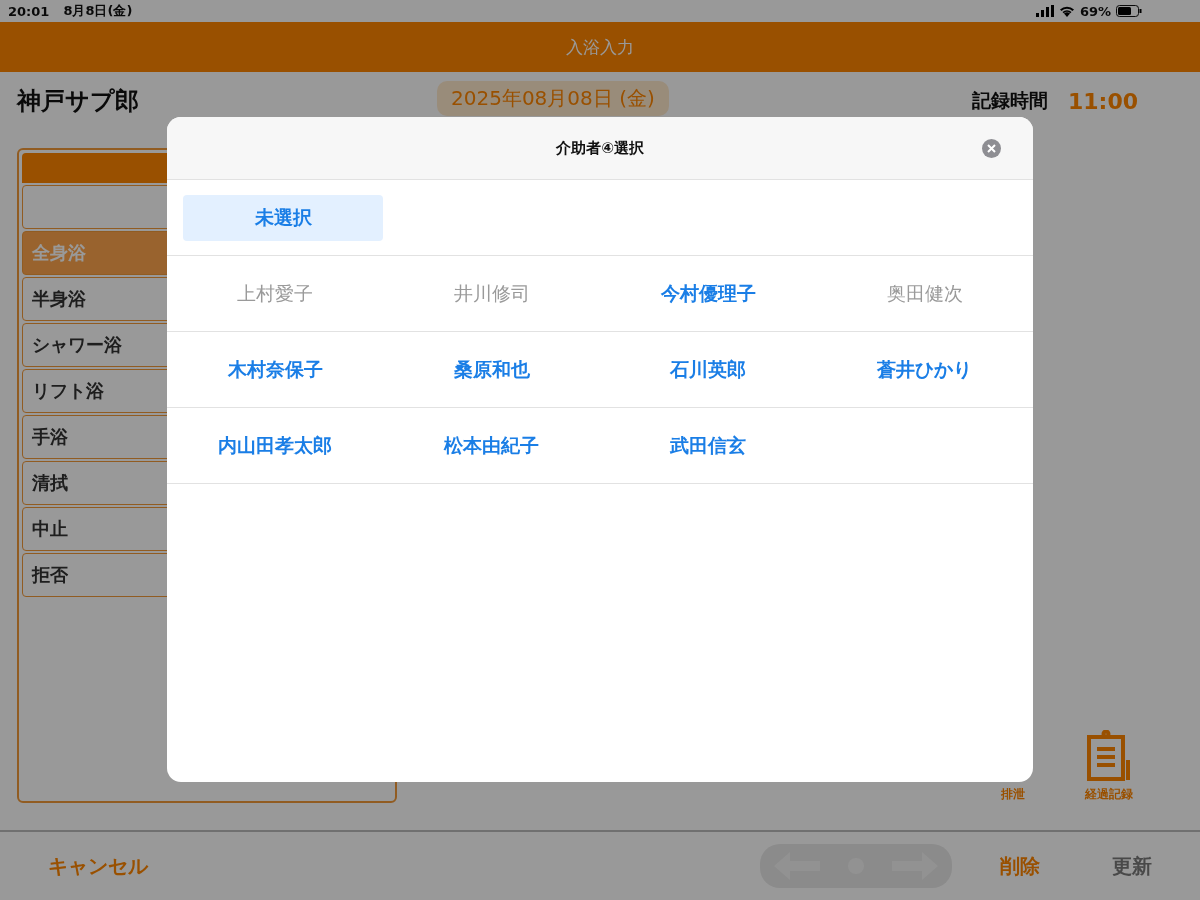 This screenshot has height=900, width=1200. Describe the element at coordinates (275, 445) in the screenshot. I see `caregiver-option: 内山田孝太郎` at that location.